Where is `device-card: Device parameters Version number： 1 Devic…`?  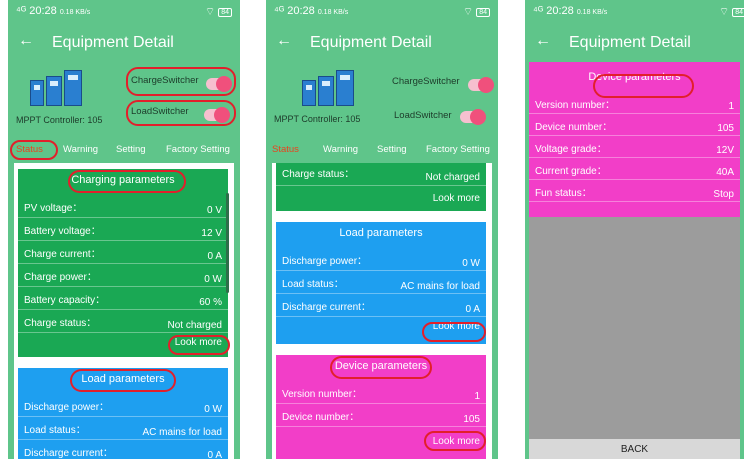 device-card: Device parameters Version number： 1 Devic… is located at coordinates (381, 407).